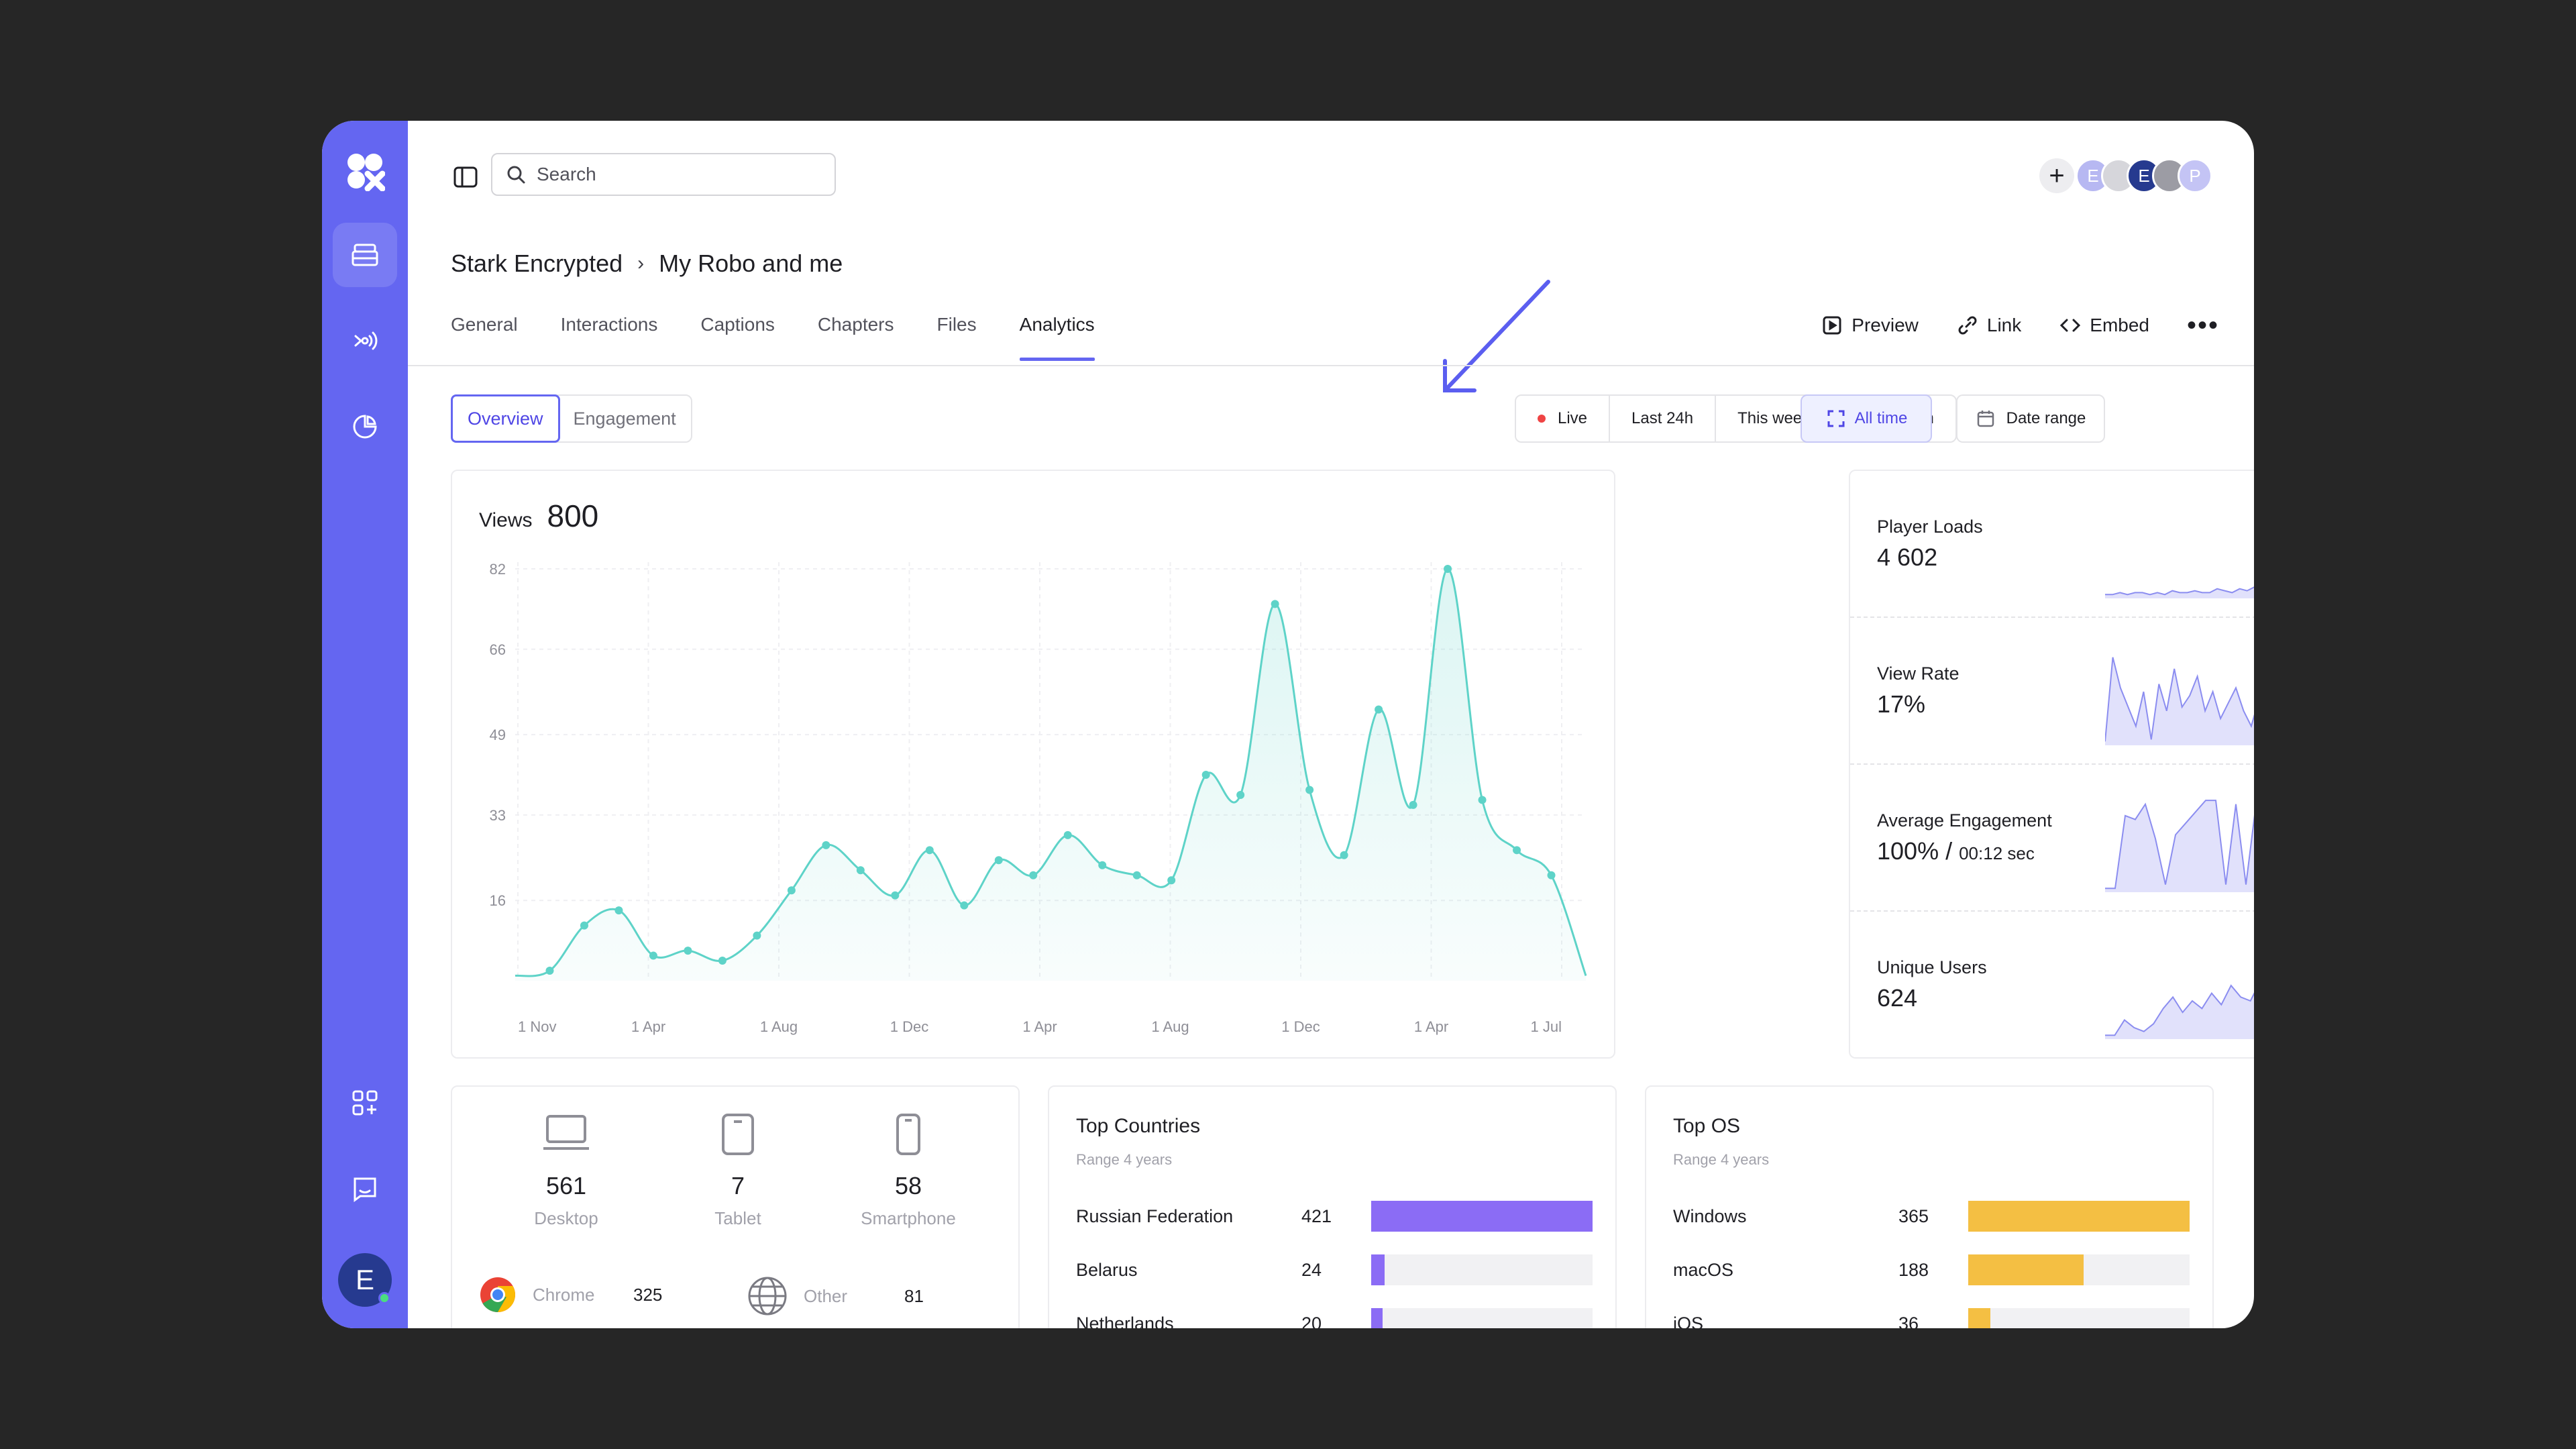 This screenshot has height=1449, width=2576. Describe the element at coordinates (957, 337) in the screenshot. I see `tab-files: Files` at that location.